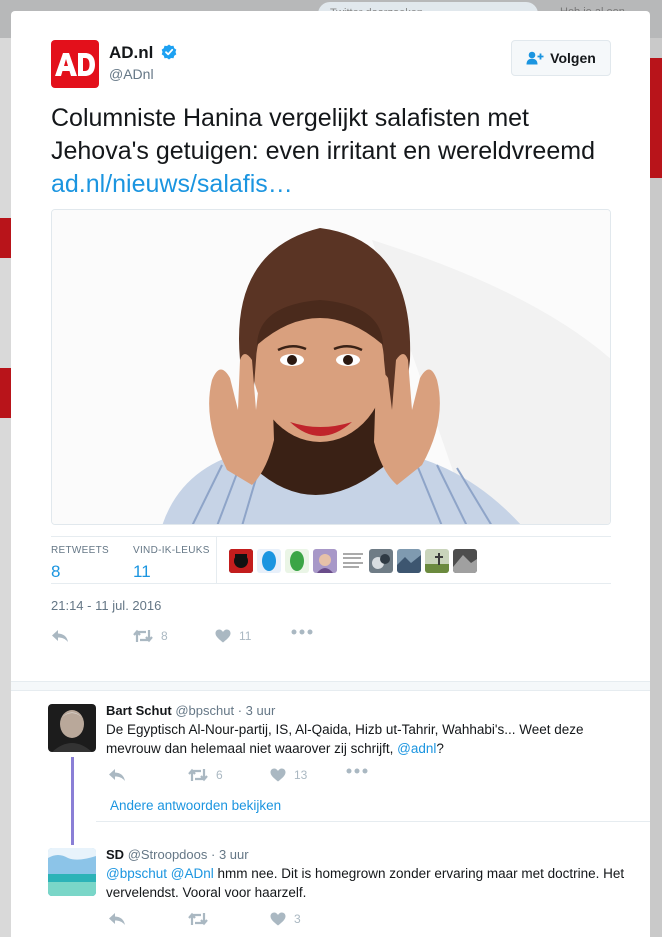 The width and height of the screenshot is (662, 937). I want to click on like-count: 13, so click(301, 775).